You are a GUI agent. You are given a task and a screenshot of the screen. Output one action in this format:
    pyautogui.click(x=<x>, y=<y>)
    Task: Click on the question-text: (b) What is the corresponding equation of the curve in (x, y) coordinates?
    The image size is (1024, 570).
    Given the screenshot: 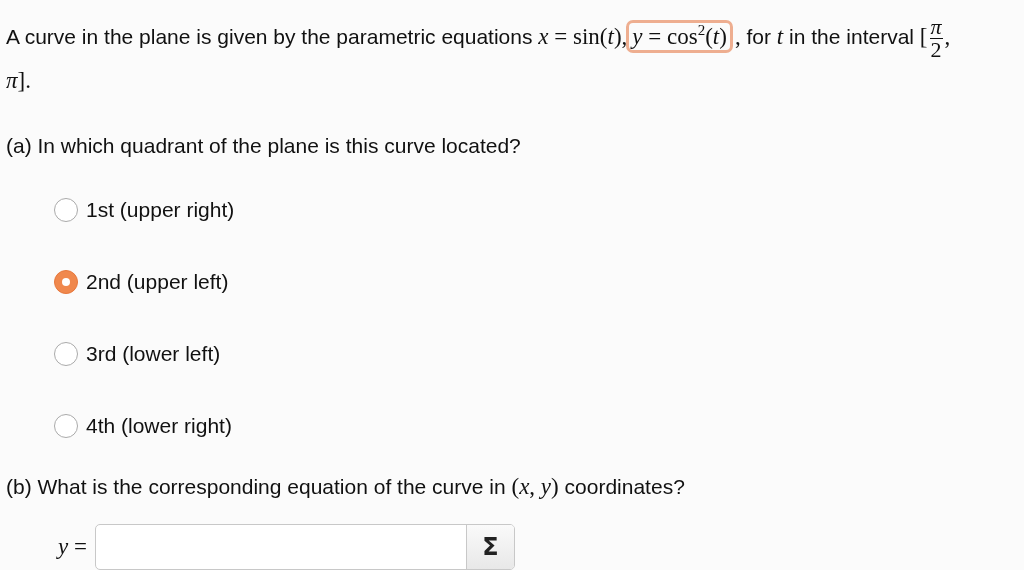 What is the action you would take?
    pyautogui.click(x=346, y=487)
    